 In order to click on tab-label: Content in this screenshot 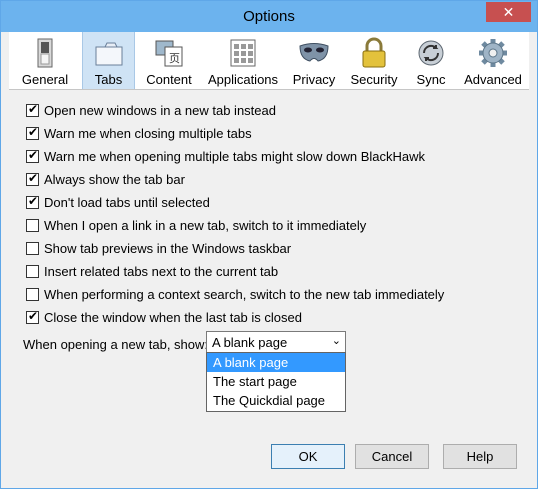, I will do `click(169, 79)`.